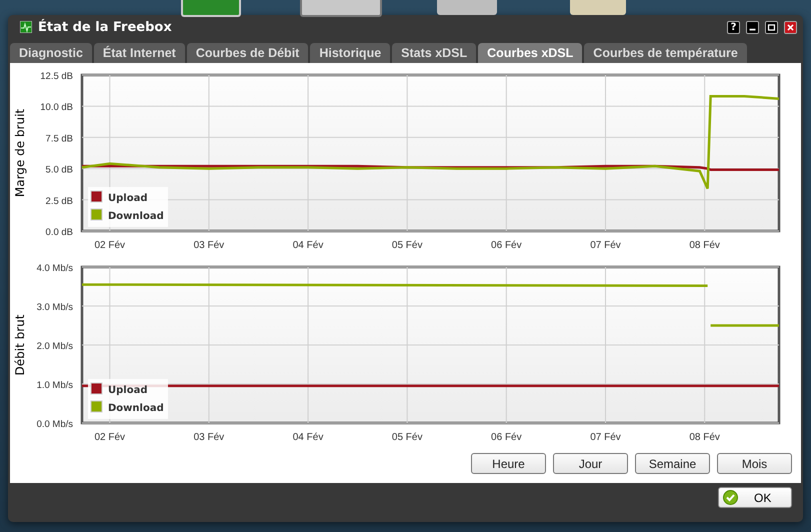 Image resolution: width=811 pixels, height=532 pixels. What do you see at coordinates (56, 76) in the screenshot?
I see `y-tick-label: 12.5 dB` at bounding box center [56, 76].